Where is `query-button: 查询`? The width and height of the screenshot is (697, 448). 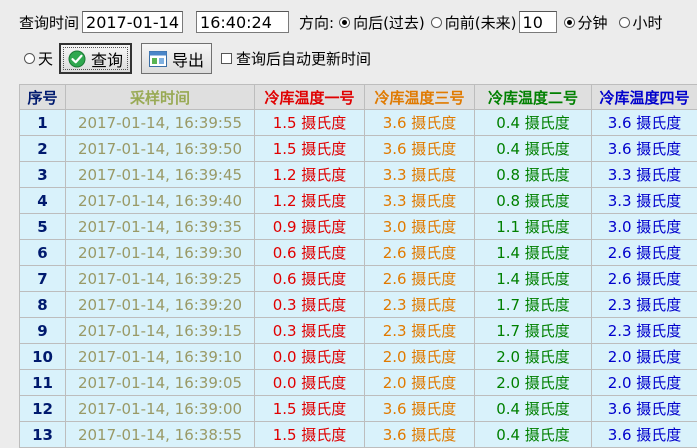 query-button: 查询 is located at coordinates (95, 58).